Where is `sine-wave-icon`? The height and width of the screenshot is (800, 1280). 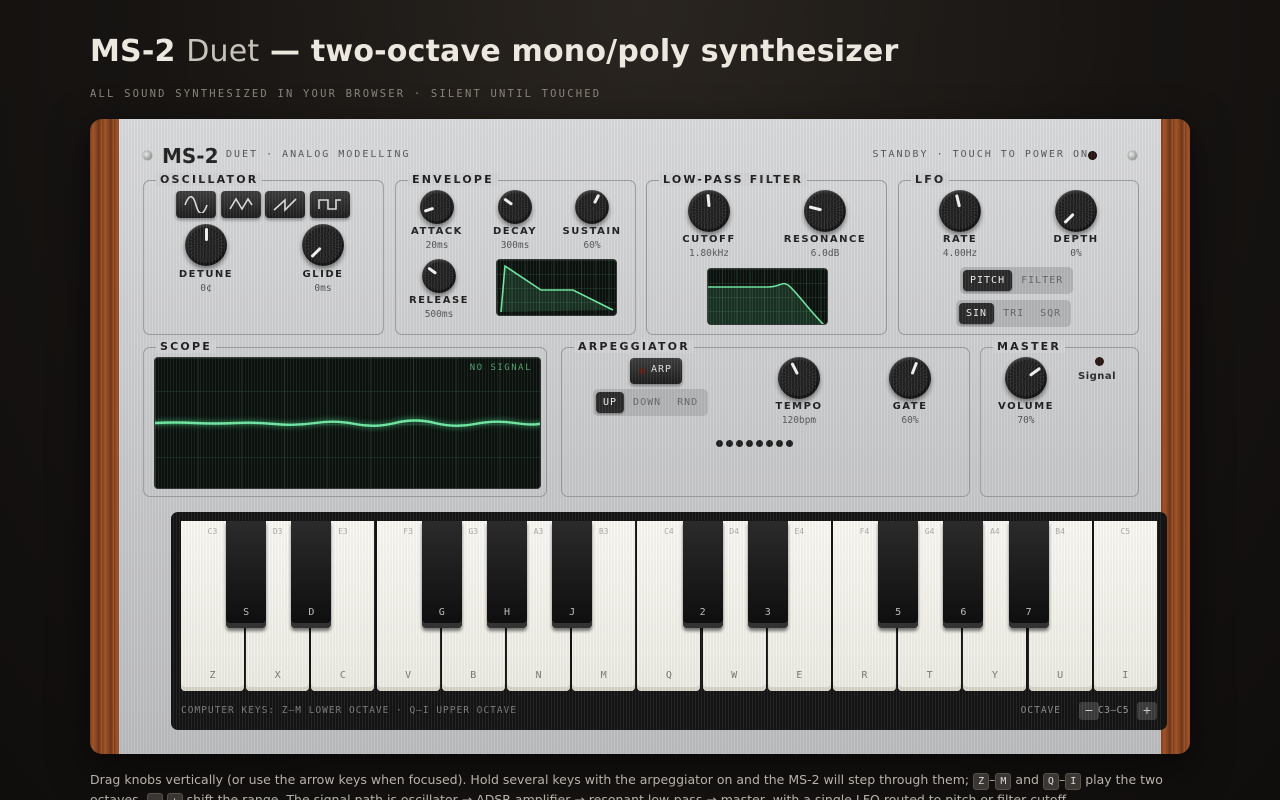
sine-wave-icon is located at coordinates (196, 204).